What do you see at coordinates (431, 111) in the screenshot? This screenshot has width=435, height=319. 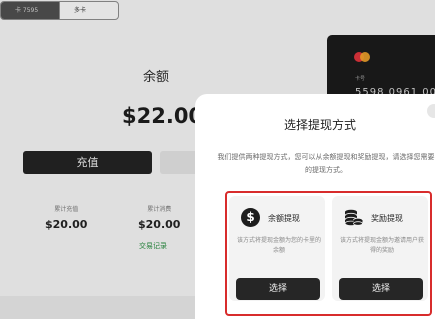 I see `close-icon` at bounding box center [431, 111].